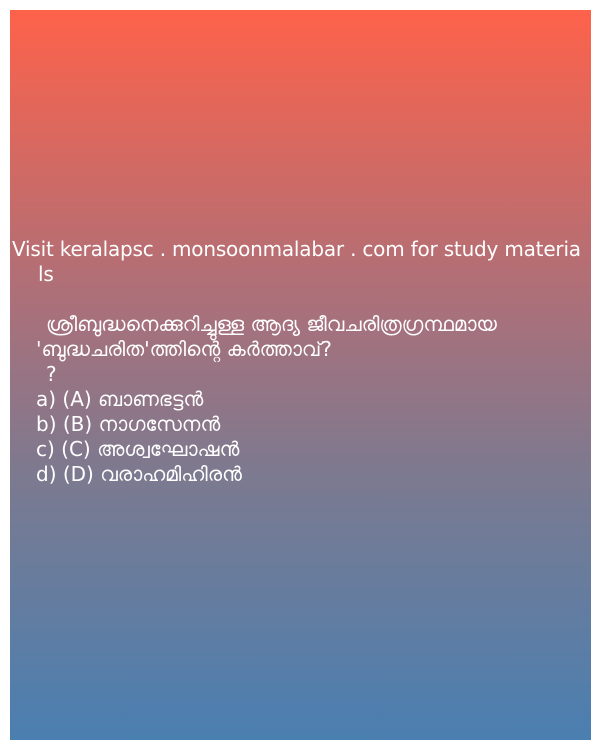 The image size is (600, 750). Describe the element at coordinates (51, 374) in the screenshot. I see `question-line-3: ?` at that location.